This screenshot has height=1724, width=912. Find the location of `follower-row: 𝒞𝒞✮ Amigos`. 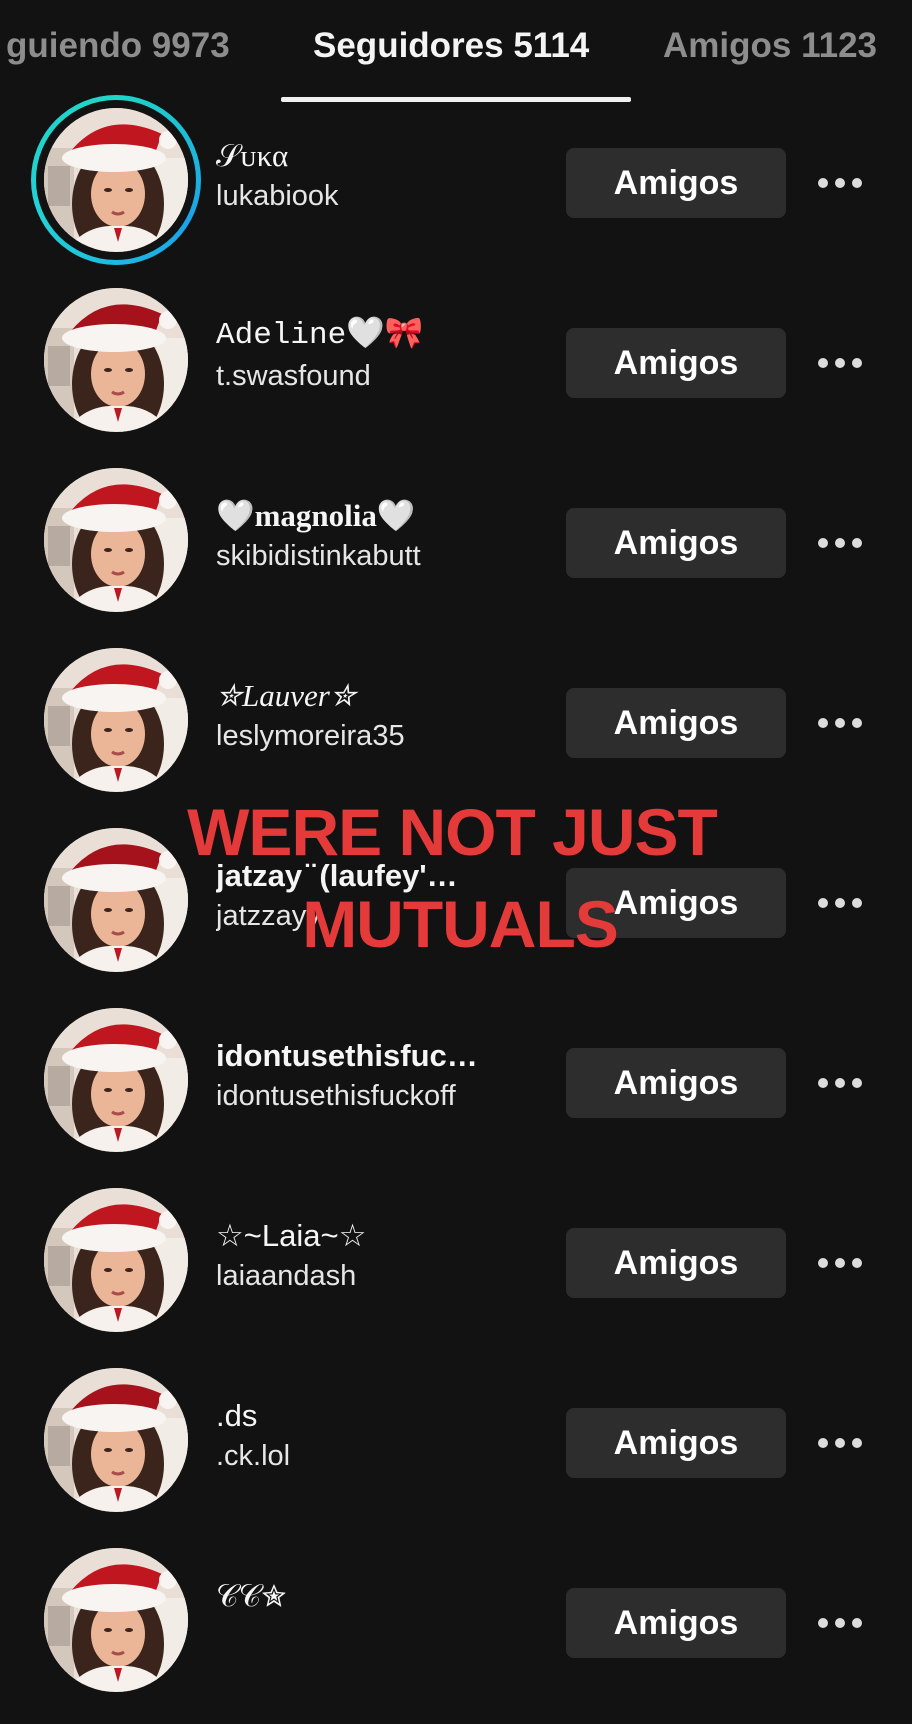

follower-row: 𝒞𝒞✮ Amigos is located at coordinates (456, 1634).